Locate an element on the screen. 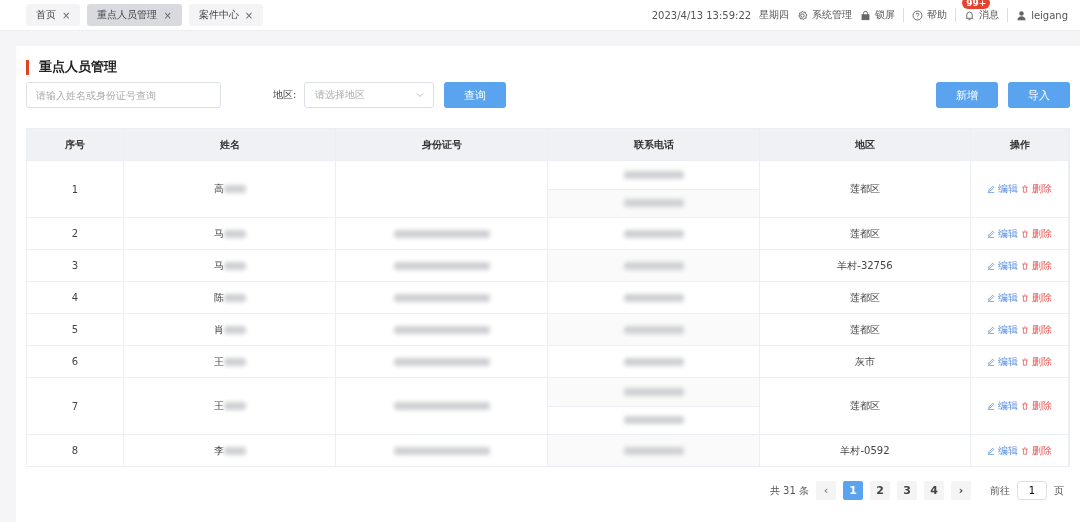  page-button: 1 is located at coordinates (853, 490).